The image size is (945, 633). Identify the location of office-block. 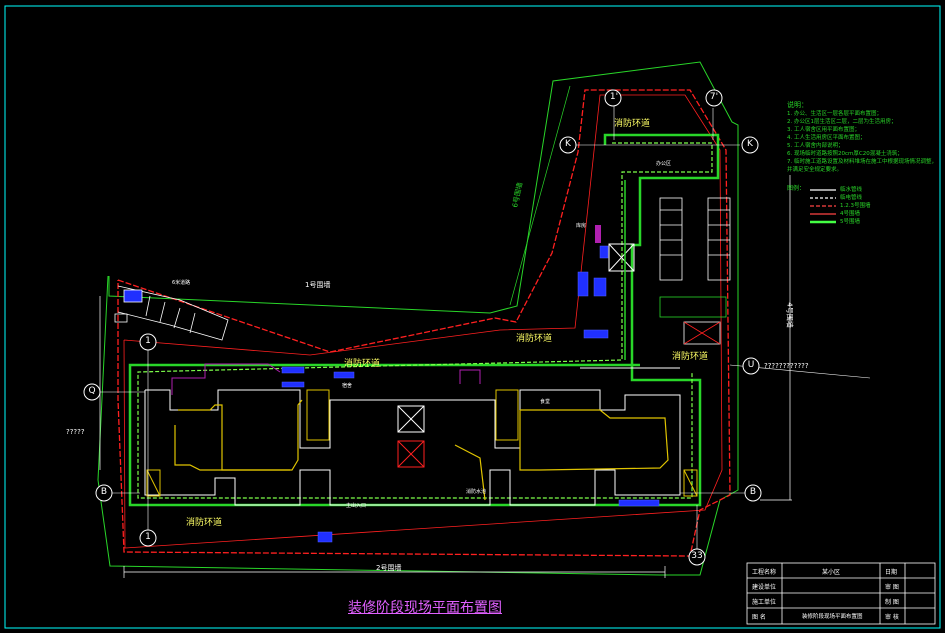
(171, 313).